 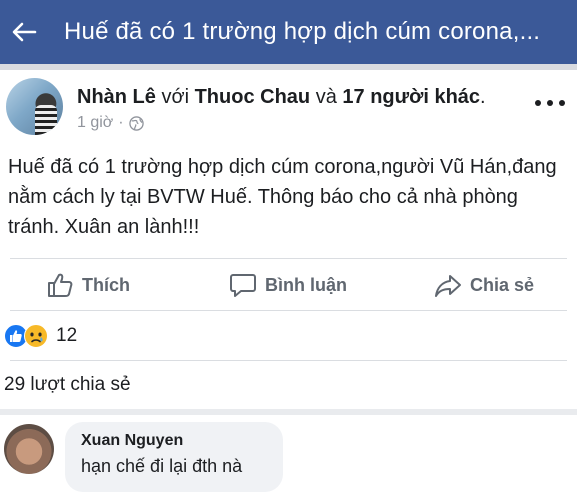 What do you see at coordinates (175, 97) in the screenshot?
I see `with-text: với` at bounding box center [175, 97].